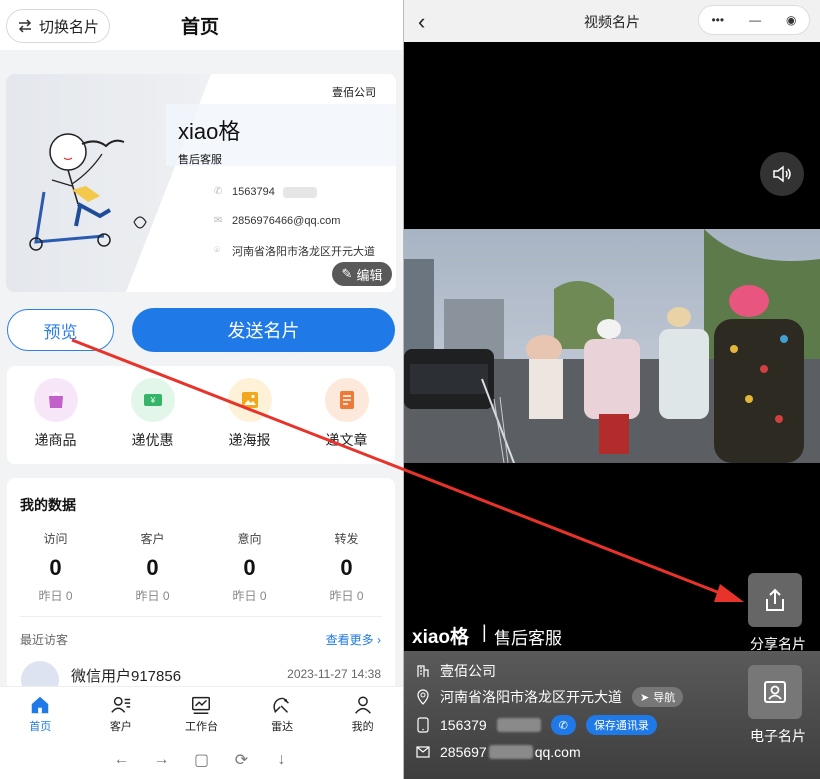 This screenshot has width=820, height=779. What do you see at coordinates (162, 760) in the screenshot?
I see `forward-arrow-icon: →` at bounding box center [162, 760].